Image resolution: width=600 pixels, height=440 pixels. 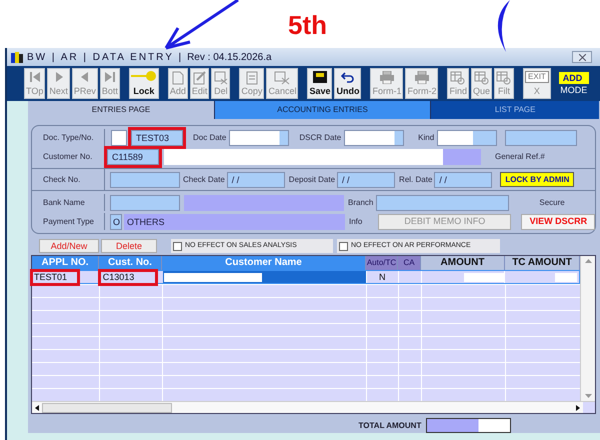 What do you see at coordinates (64, 202) in the screenshot?
I see `field-label: Bank Name` at bounding box center [64, 202].